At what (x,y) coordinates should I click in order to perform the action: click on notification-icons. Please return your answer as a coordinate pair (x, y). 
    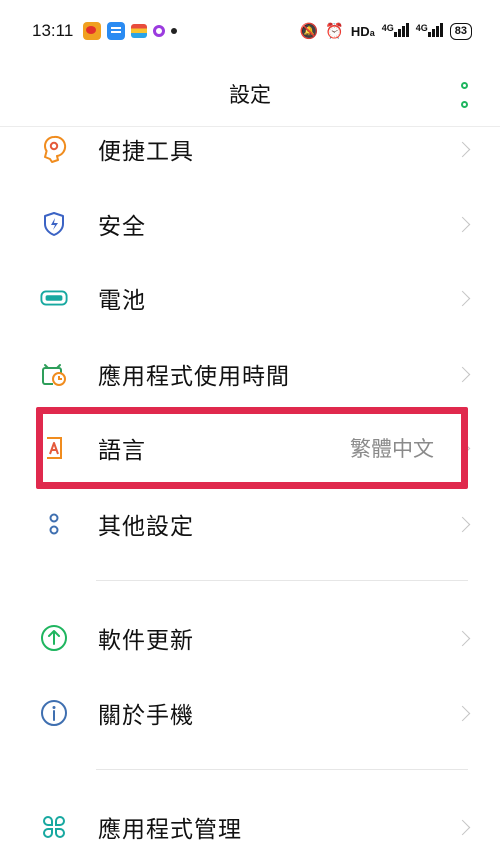
    Looking at the image, I should click on (130, 31).